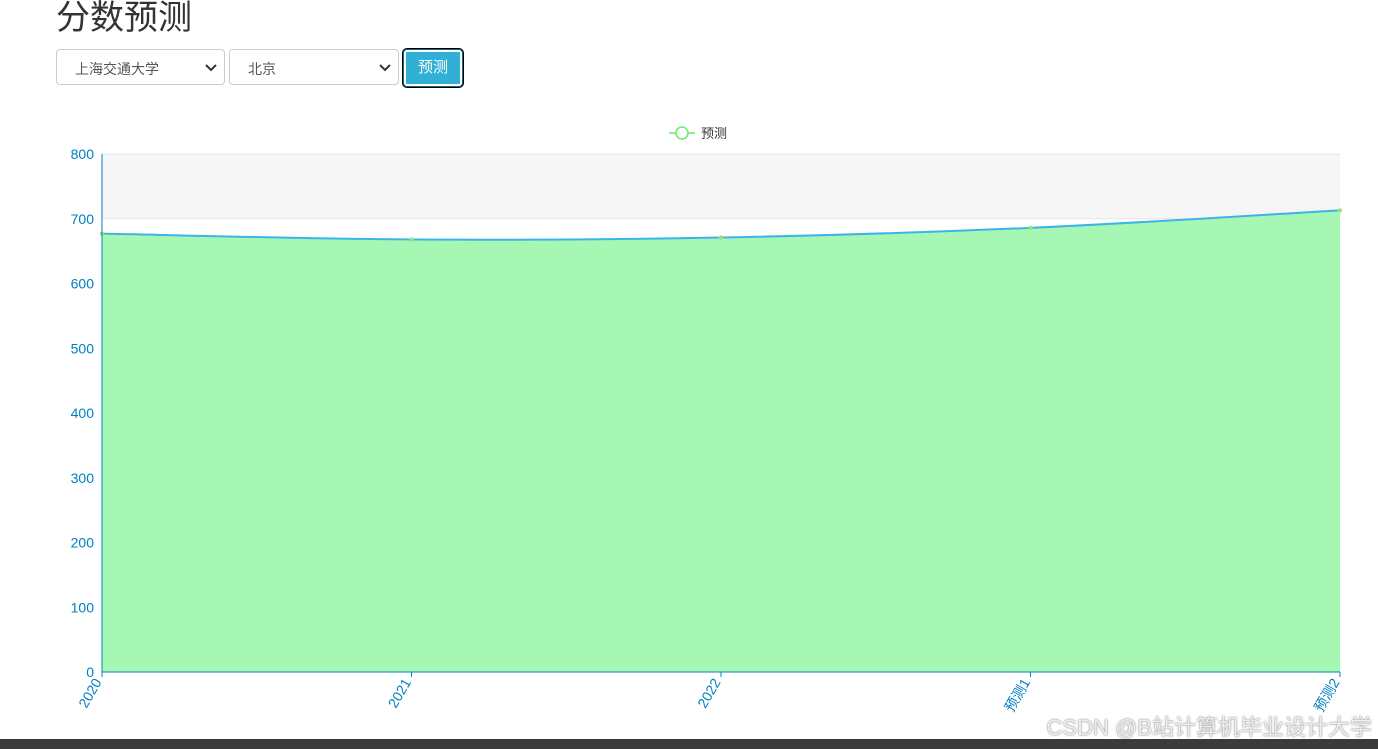  What do you see at coordinates (714, 133) in the screenshot?
I see `legend-label: 预测` at bounding box center [714, 133].